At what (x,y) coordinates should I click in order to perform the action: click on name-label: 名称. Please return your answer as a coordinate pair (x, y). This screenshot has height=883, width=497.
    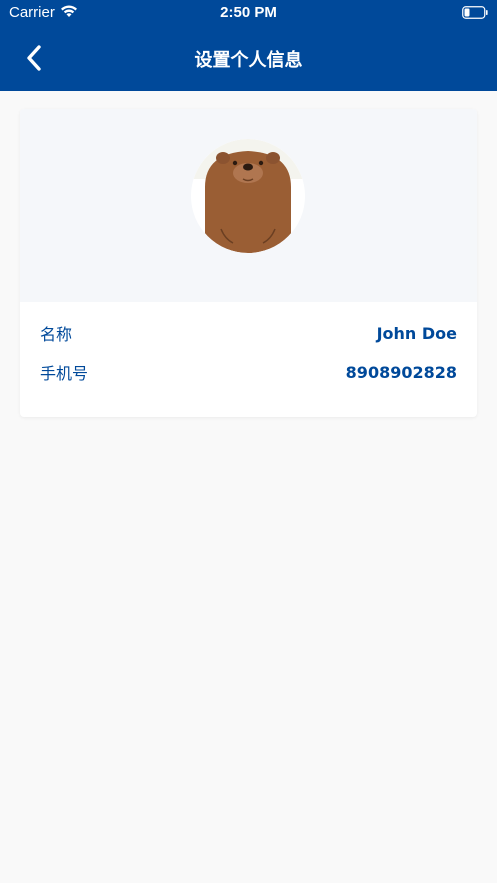
    Looking at the image, I should click on (56, 334).